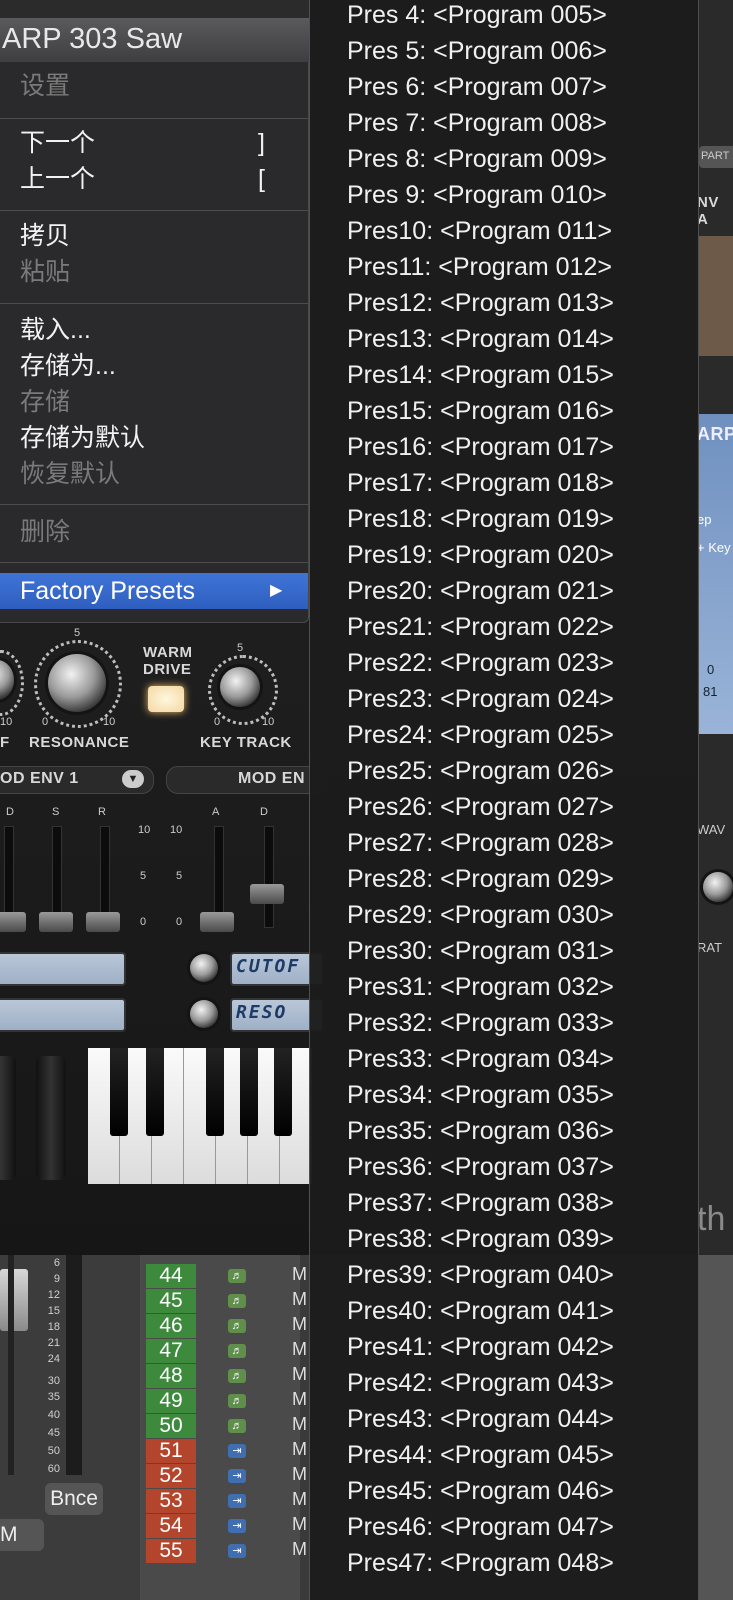  What do you see at coordinates (480, 411) in the screenshot?
I see `preset-item: Pres15: <Program 016>` at bounding box center [480, 411].